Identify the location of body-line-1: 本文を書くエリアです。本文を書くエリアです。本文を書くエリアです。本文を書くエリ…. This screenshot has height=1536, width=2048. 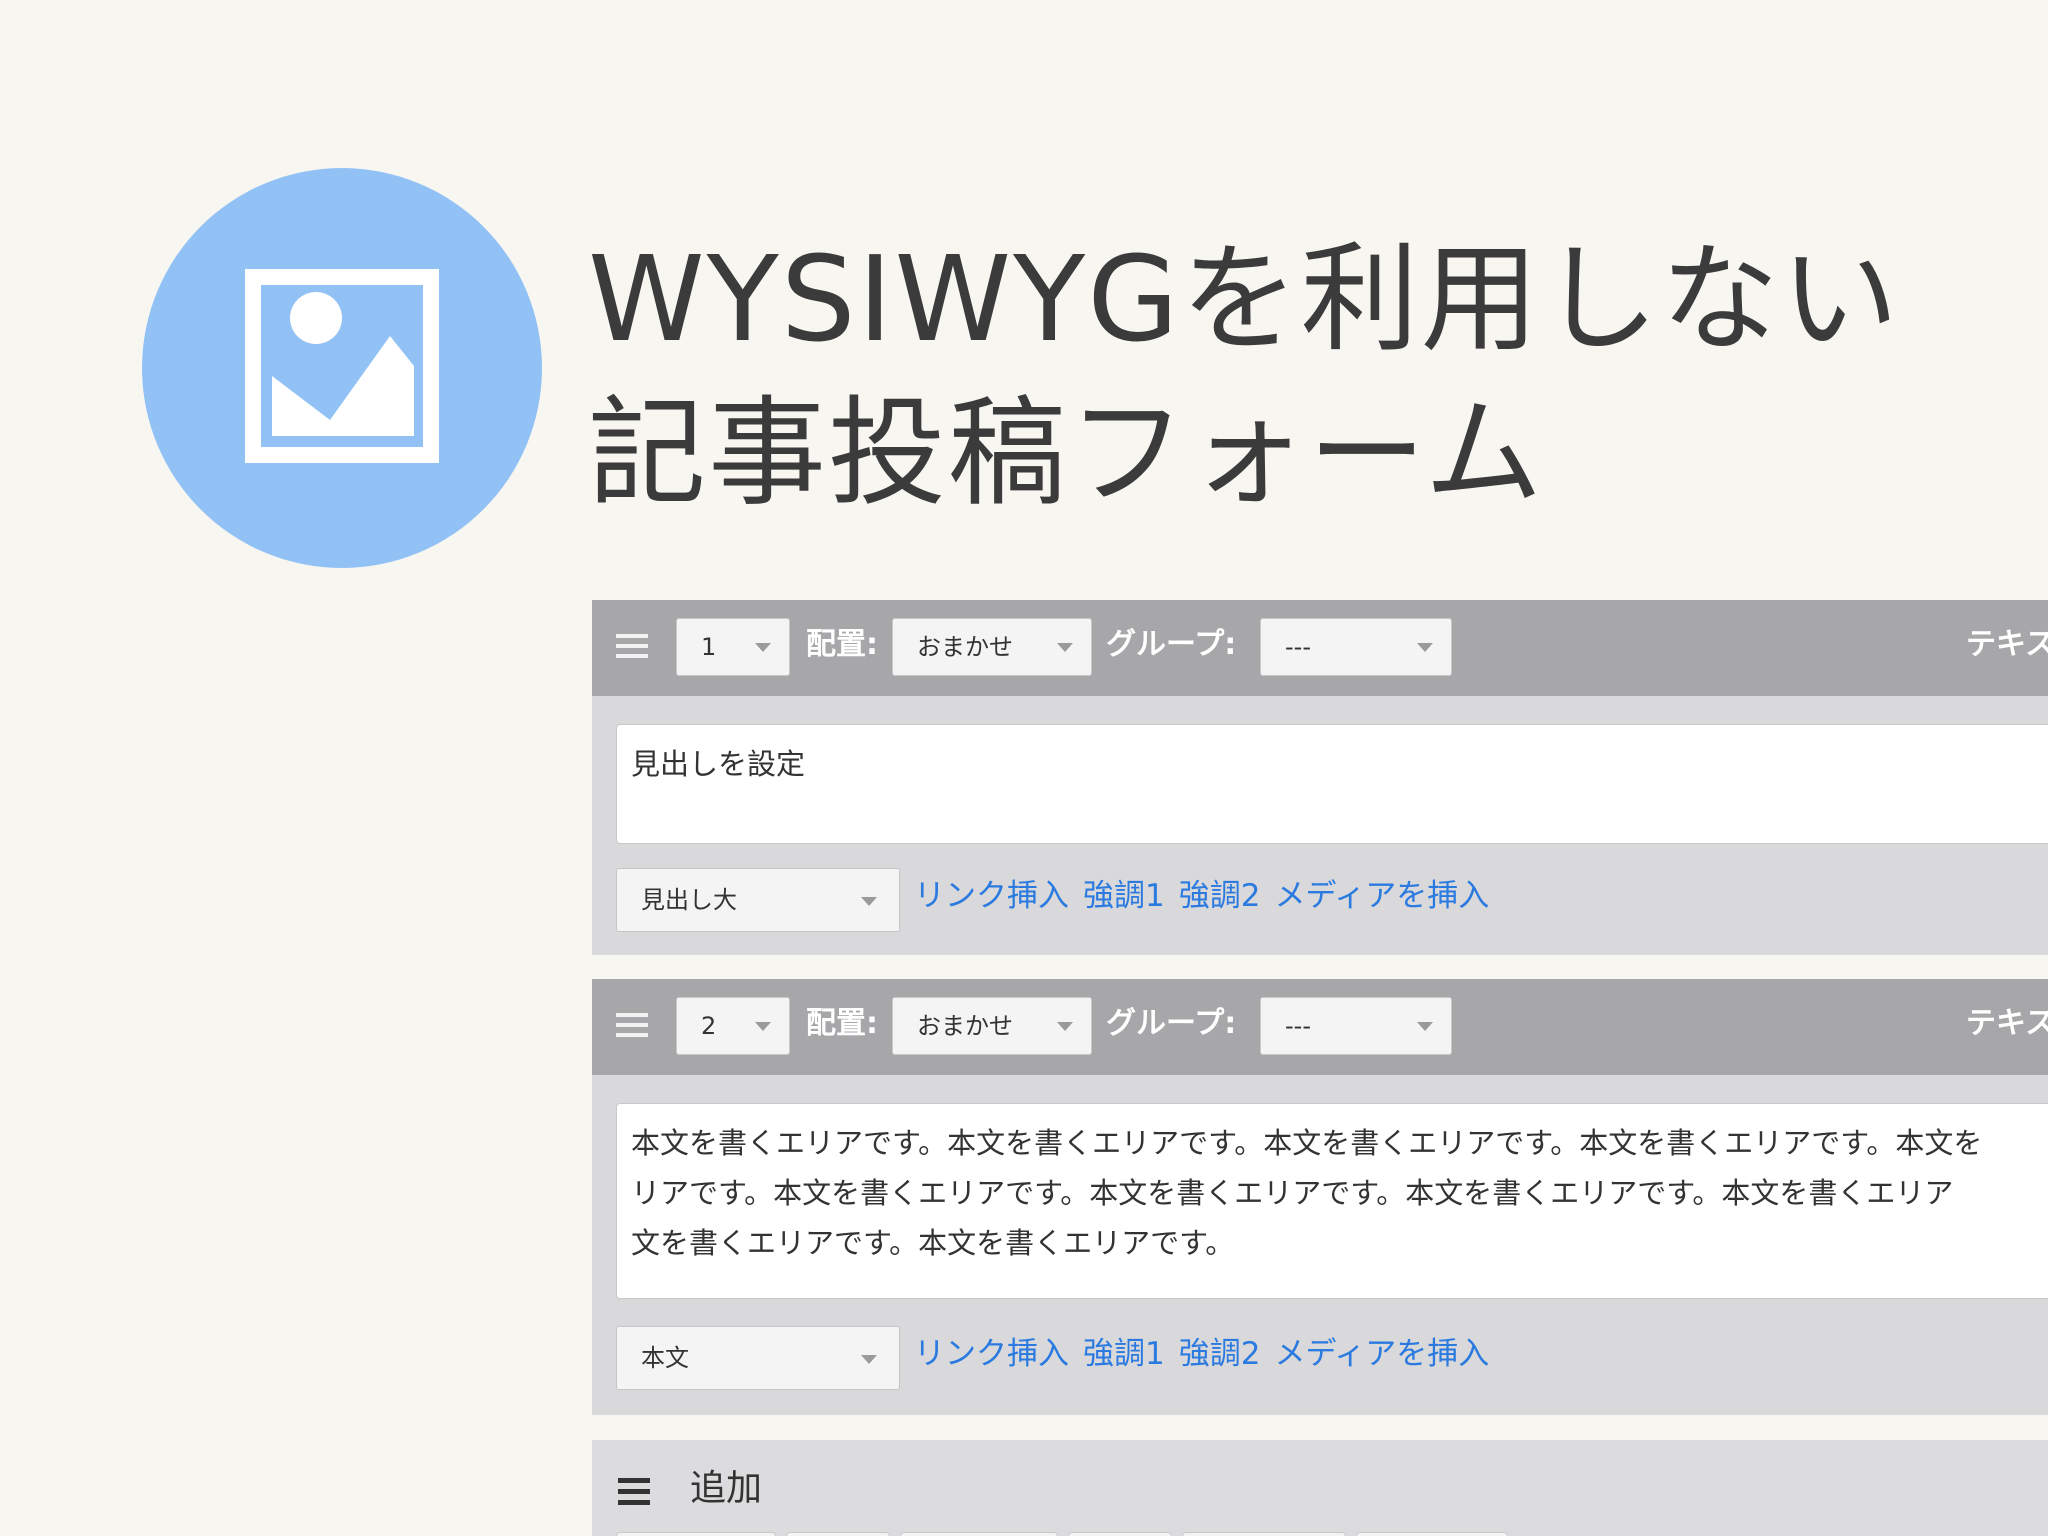
(1307, 1143).